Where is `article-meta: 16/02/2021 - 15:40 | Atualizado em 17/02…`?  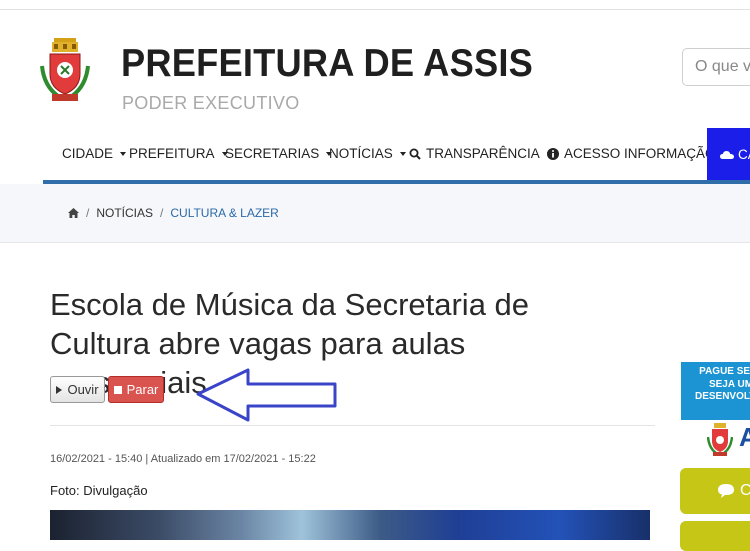 article-meta: 16/02/2021 - 15:40 | Atualizado em 17/02… is located at coordinates (183, 459).